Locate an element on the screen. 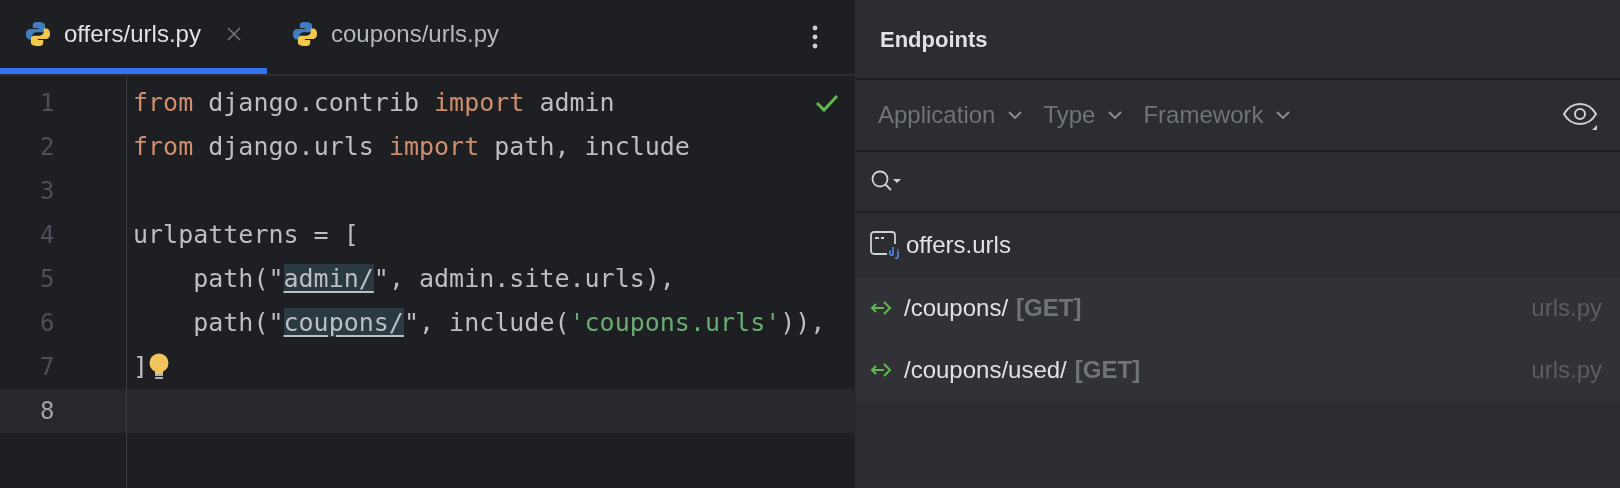 The height and width of the screenshot is (488, 1620). editor-tab: coupons/urls.py is located at coordinates (395, 37).